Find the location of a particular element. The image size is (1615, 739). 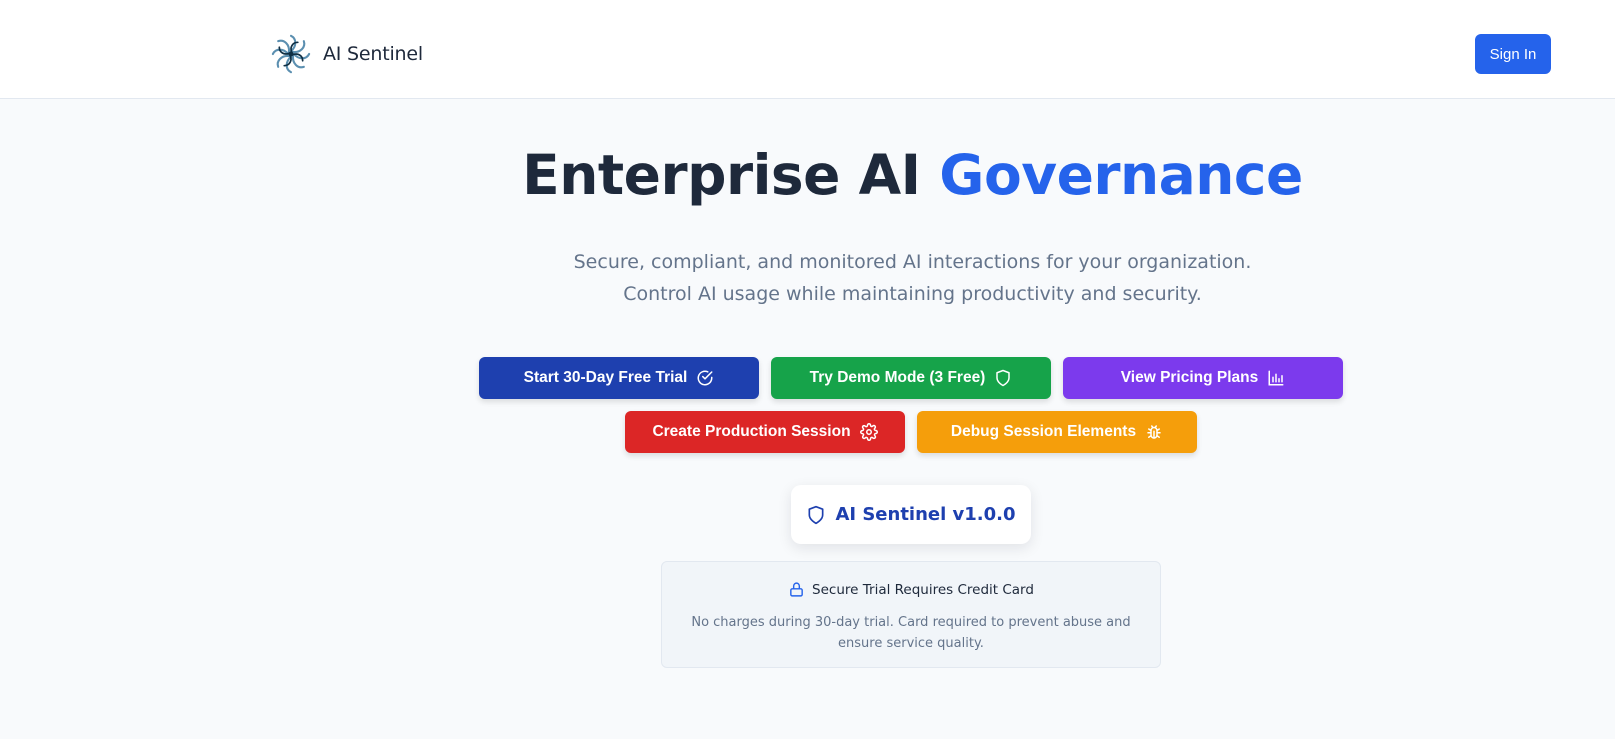

debug-session-elements-button: Debug Session Elements is located at coordinates (1057, 432).